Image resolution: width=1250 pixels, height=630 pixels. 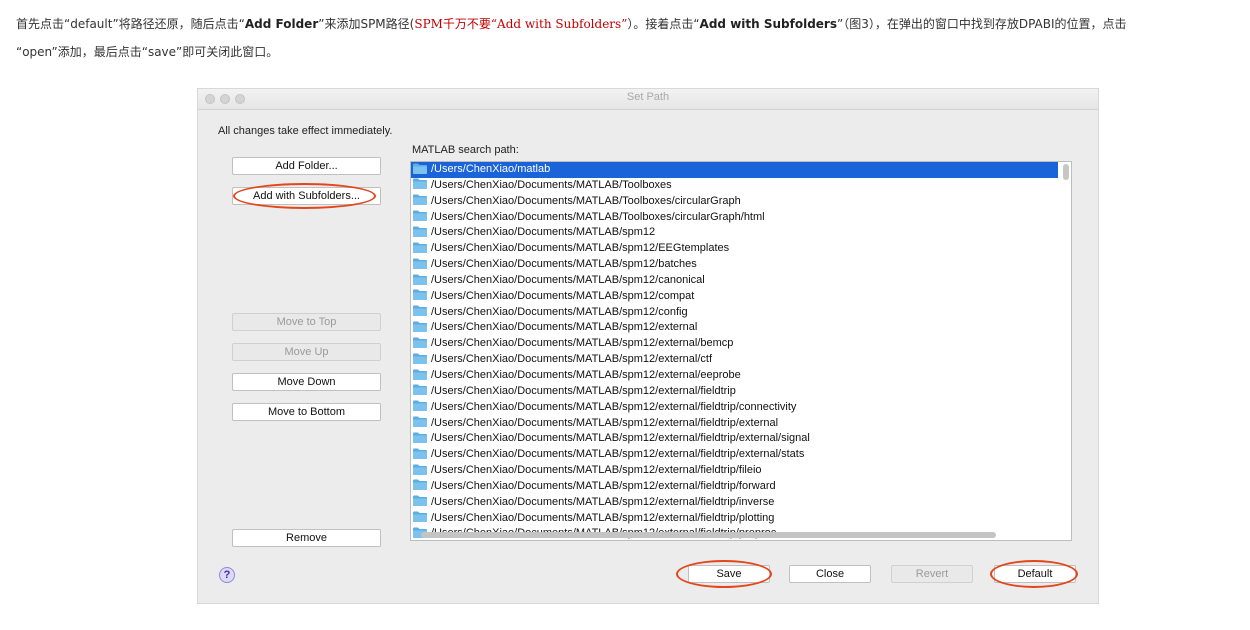 What do you see at coordinates (465, 150) in the screenshot?
I see `search-path-label: MATLAB search path:` at bounding box center [465, 150].